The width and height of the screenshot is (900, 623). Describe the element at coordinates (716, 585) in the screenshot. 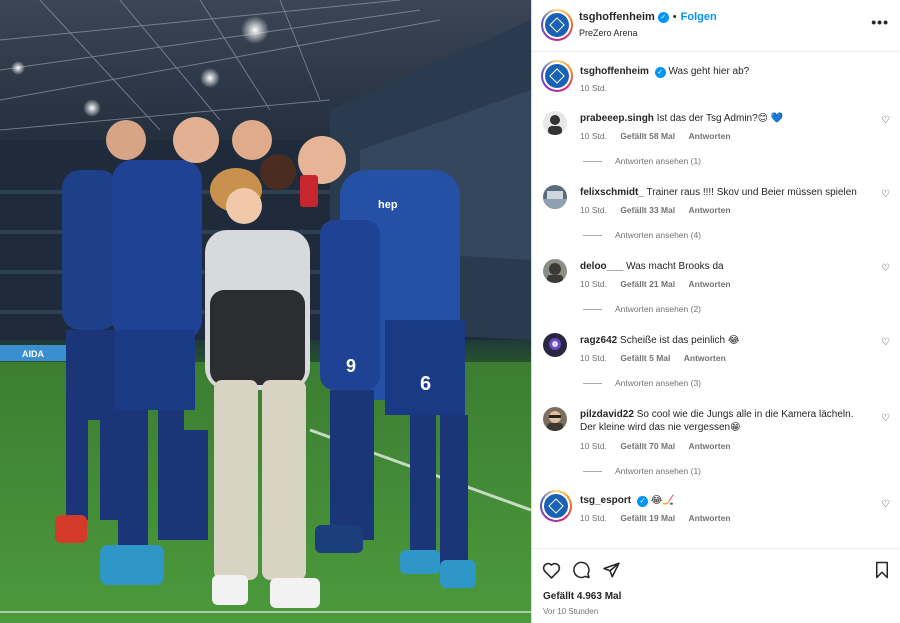

I see `post-actions-bar: Gefällt 4.963 Mal Vor 10 Stunden` at that location.